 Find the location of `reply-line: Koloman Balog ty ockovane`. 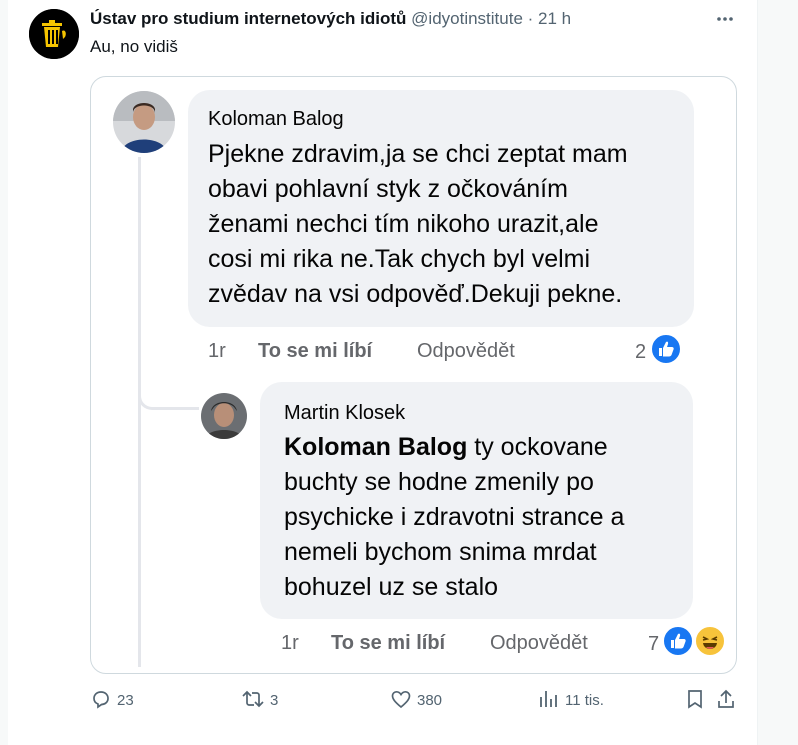

reply-line: Koloman Balog ty ockovane is located at coordinates (454, 447).